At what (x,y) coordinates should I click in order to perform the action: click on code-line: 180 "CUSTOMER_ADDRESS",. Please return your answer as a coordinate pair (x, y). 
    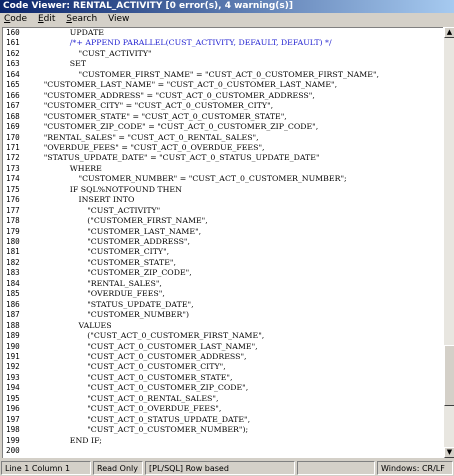
    Looking at the image, I should click on (223, 242).